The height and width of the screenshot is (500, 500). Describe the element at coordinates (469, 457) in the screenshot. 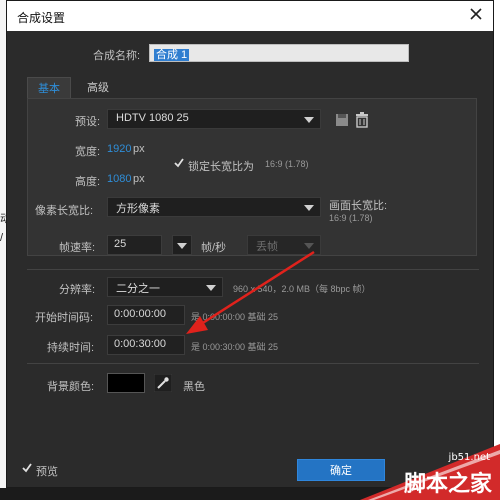

I see `watermark-site: jb51.net` at that location.